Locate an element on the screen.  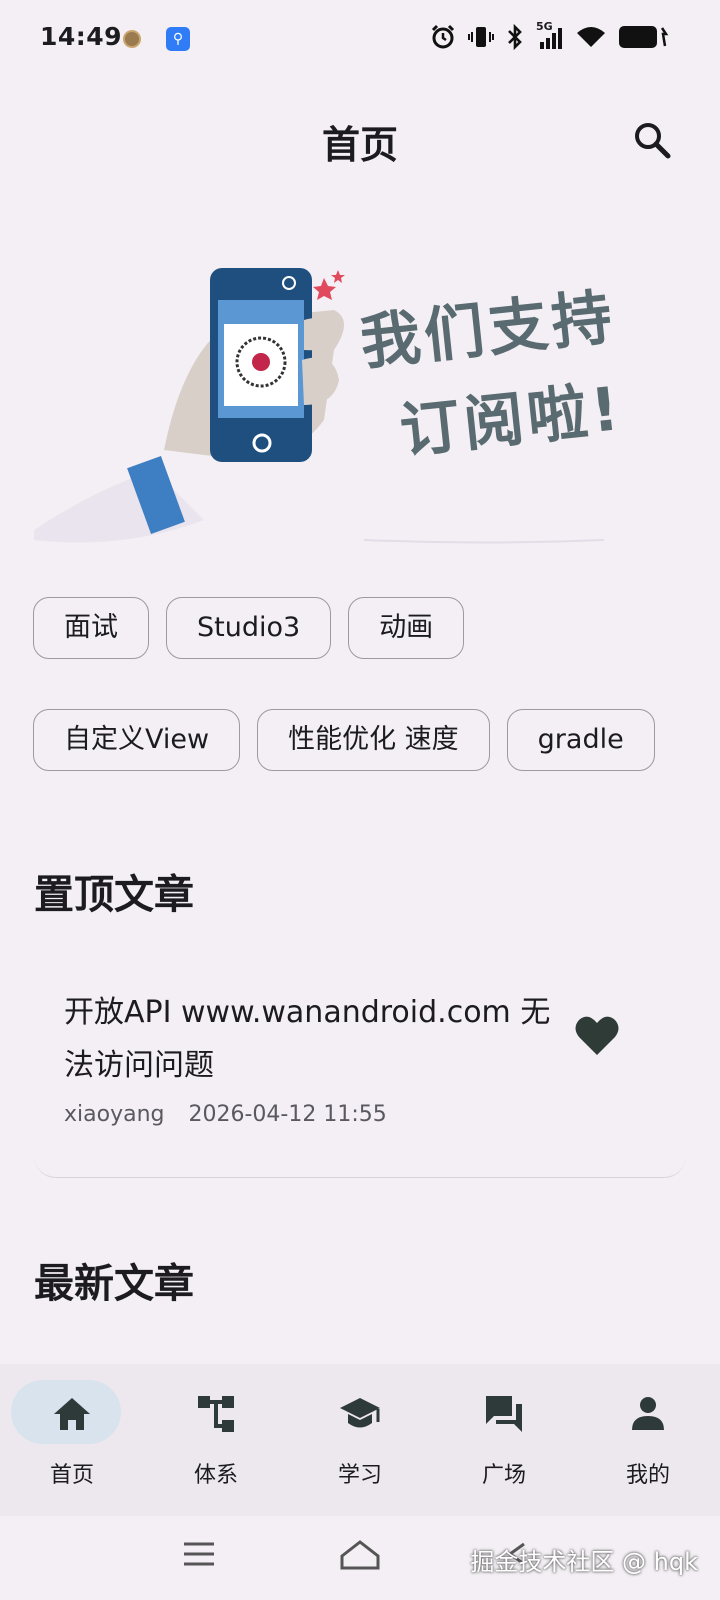
status-time: 14:49 is located at coordinates (81, 36).